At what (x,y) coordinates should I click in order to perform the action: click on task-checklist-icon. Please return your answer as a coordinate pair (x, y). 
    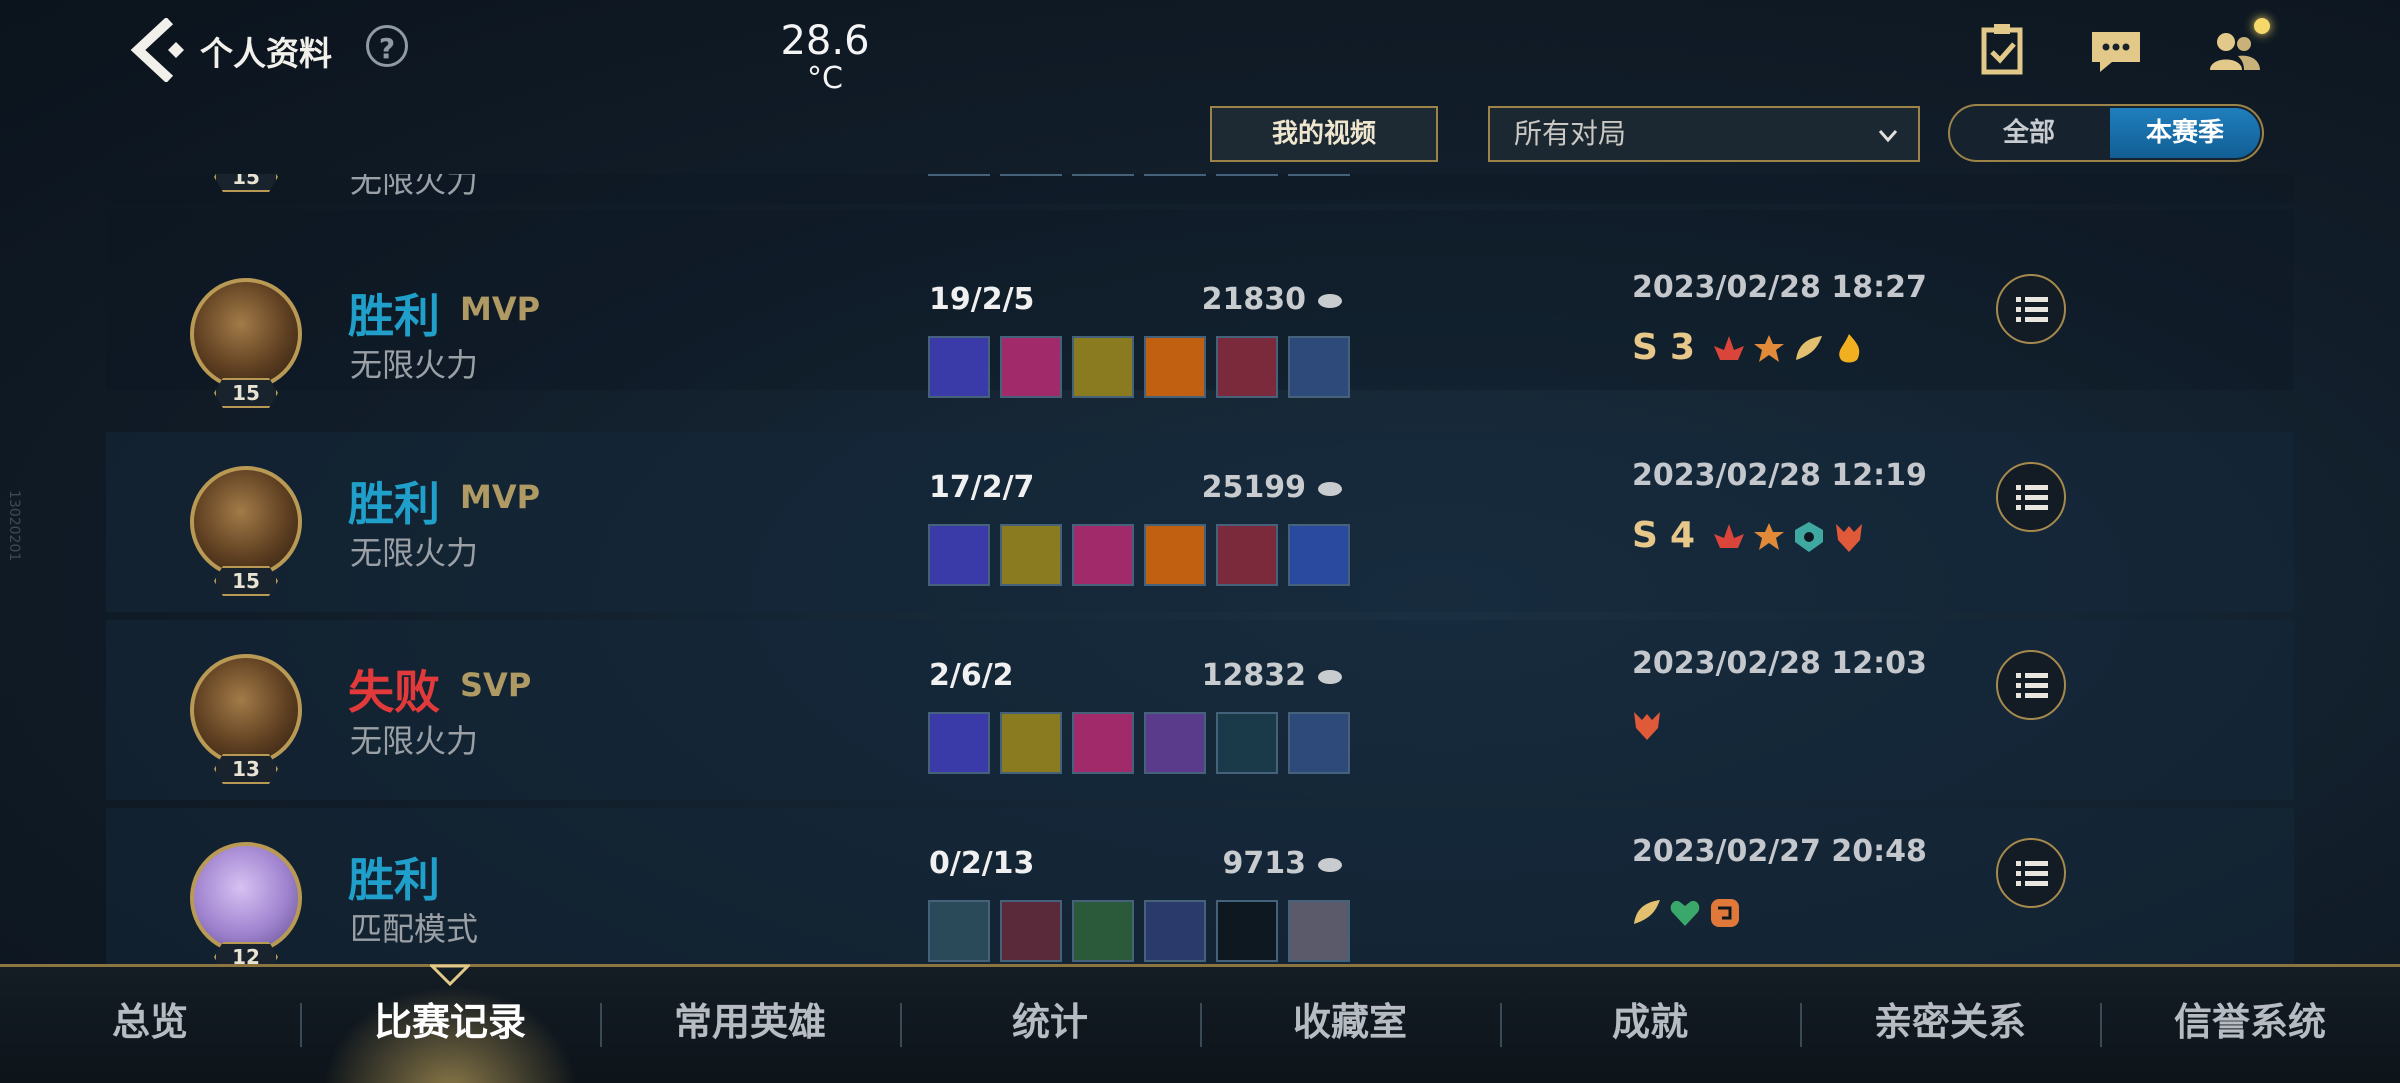
    Looking at the image, I should click on (2002, 50).